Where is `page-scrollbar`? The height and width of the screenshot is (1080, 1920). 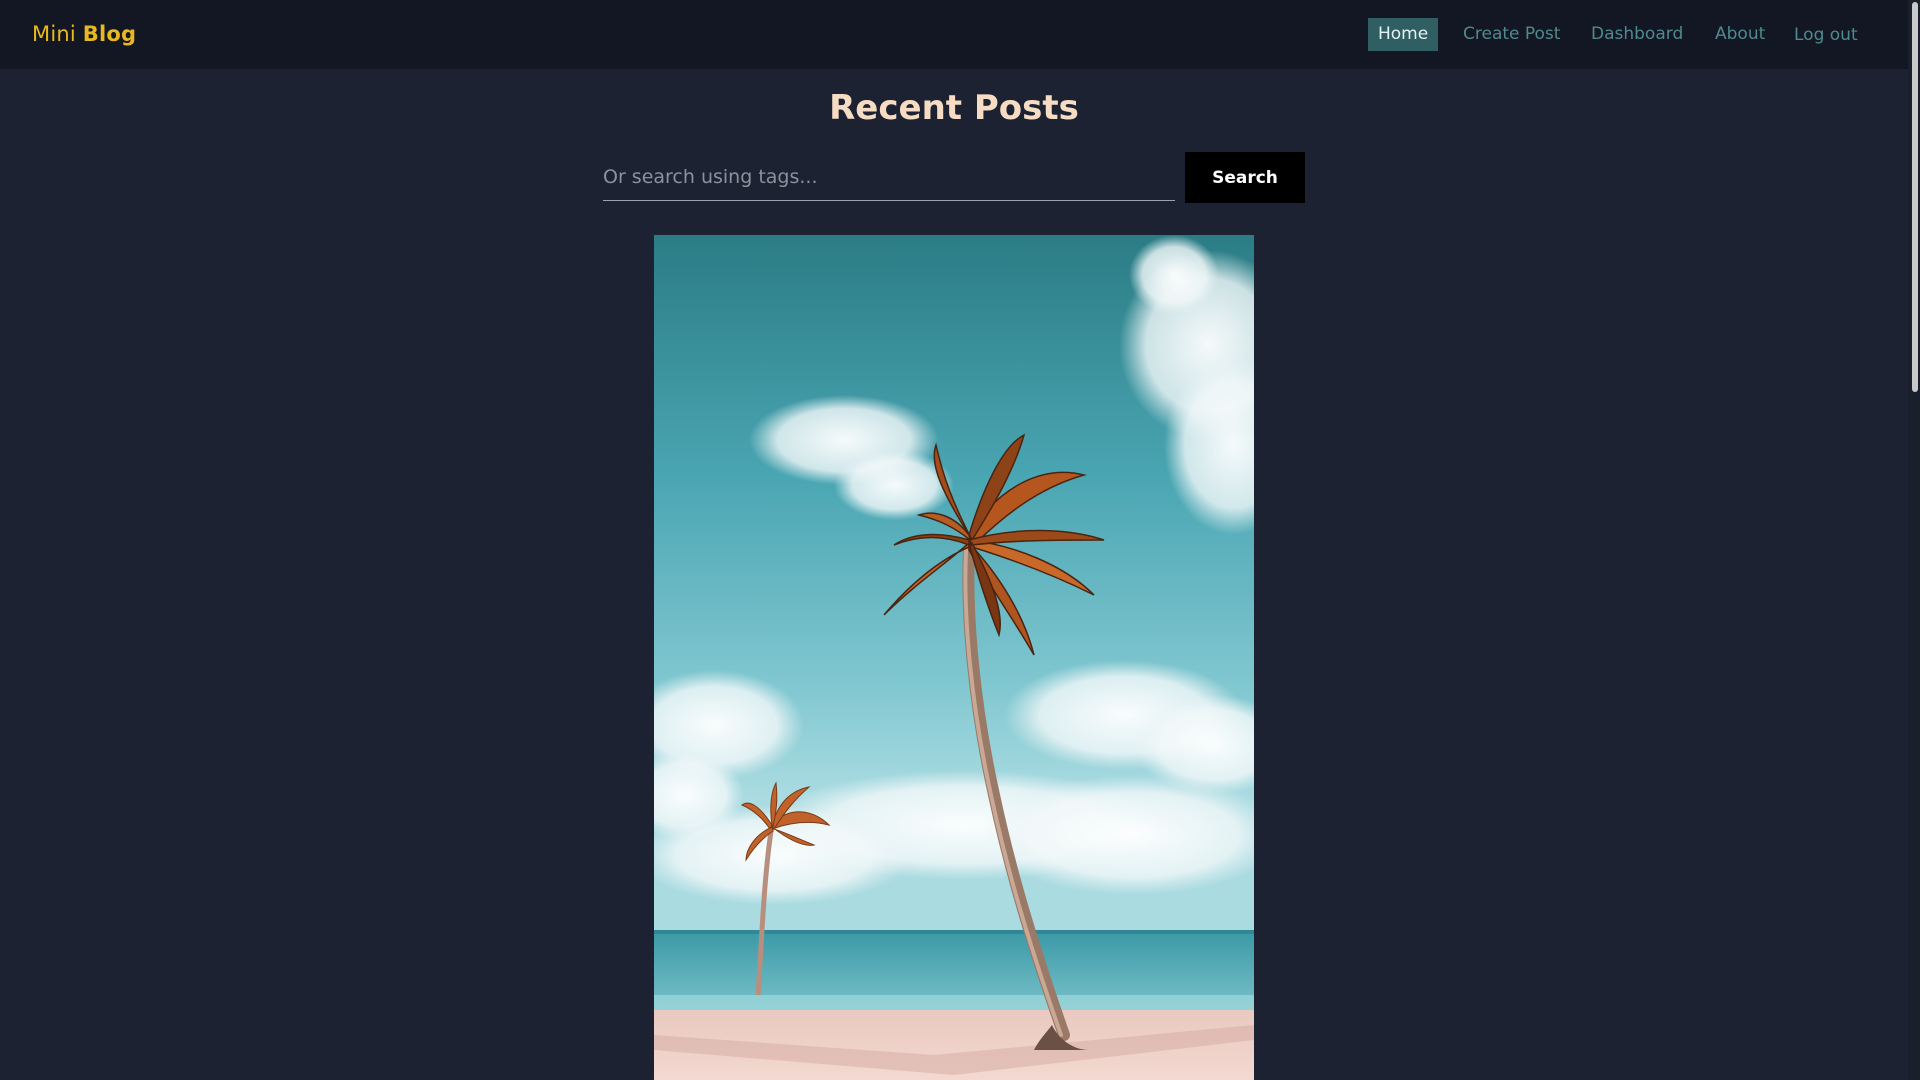 page-scrollbar is located at coordinates (1914, 540).